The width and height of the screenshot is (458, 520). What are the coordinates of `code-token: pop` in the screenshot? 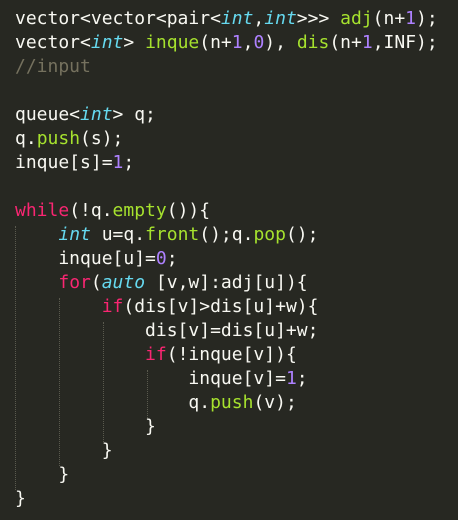 It's located at (269, 234).